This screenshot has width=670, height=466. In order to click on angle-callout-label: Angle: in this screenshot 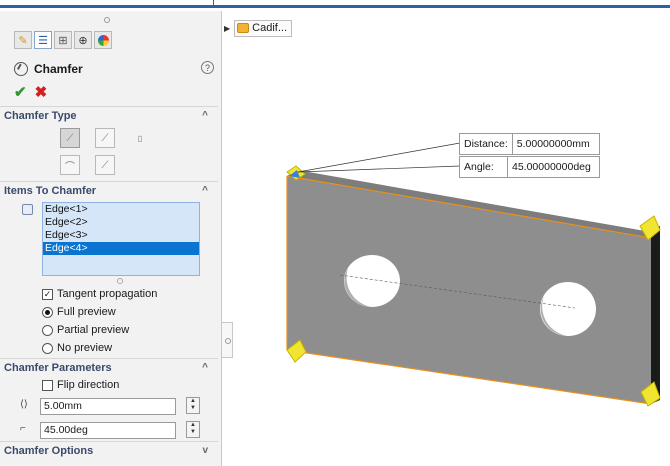, I will do `click(484, 167)`.